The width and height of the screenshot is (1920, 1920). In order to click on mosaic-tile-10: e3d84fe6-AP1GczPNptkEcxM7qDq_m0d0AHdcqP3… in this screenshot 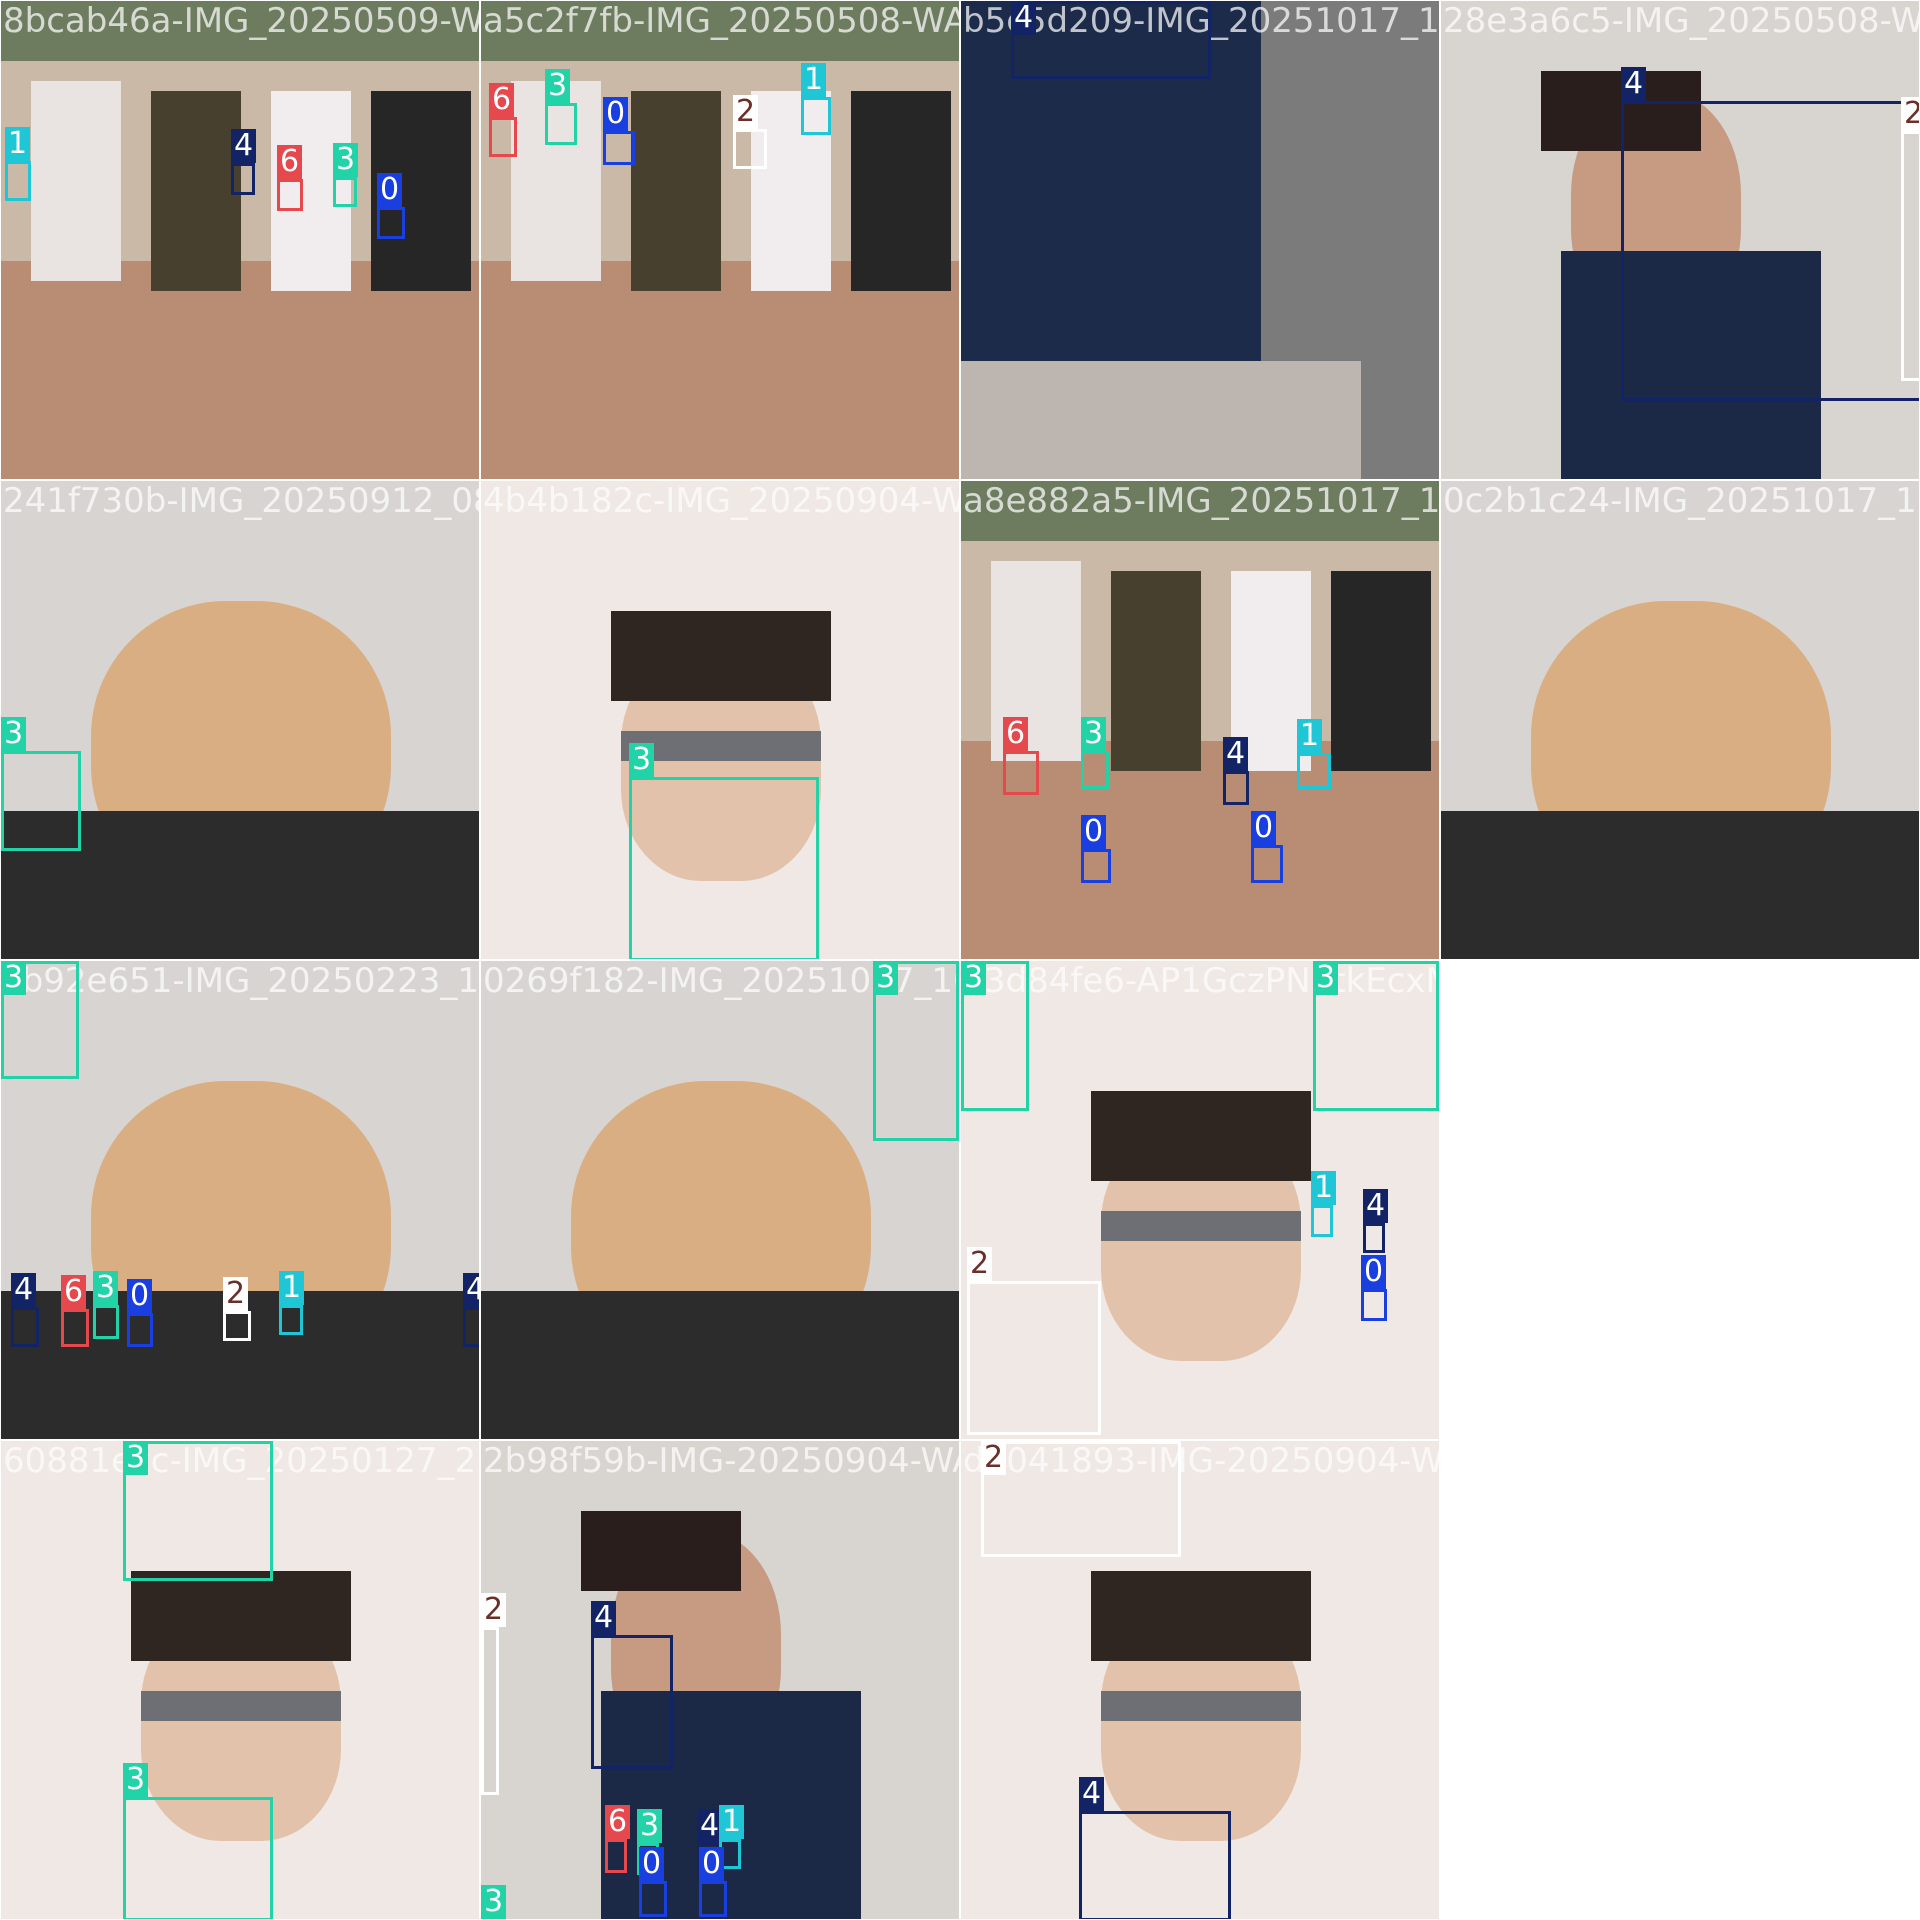, I will do `click(1200, 1200)`.